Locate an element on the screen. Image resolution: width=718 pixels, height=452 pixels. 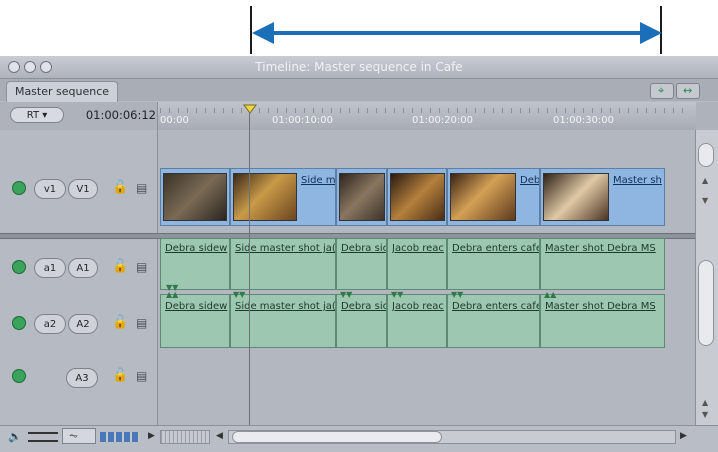
speaker-icon: 🔈 is located at coordinates (15, 436).